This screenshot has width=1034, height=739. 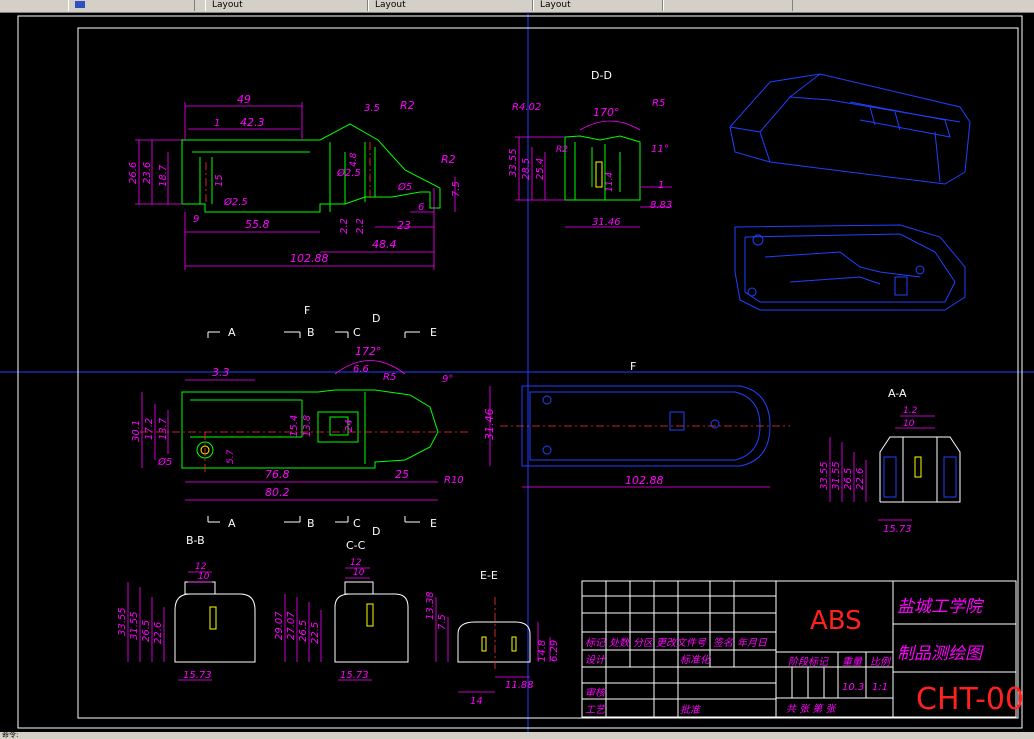 I want to click on svg-text: 14, so click(x=476, y=701).